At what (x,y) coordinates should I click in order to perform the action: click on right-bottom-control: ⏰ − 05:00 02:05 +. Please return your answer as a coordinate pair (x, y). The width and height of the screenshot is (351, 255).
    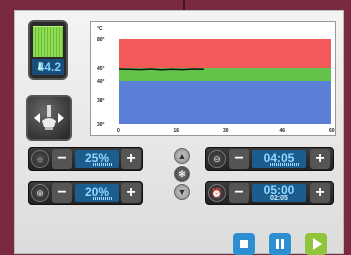
    Looking at the image, I should click on (269, 193).